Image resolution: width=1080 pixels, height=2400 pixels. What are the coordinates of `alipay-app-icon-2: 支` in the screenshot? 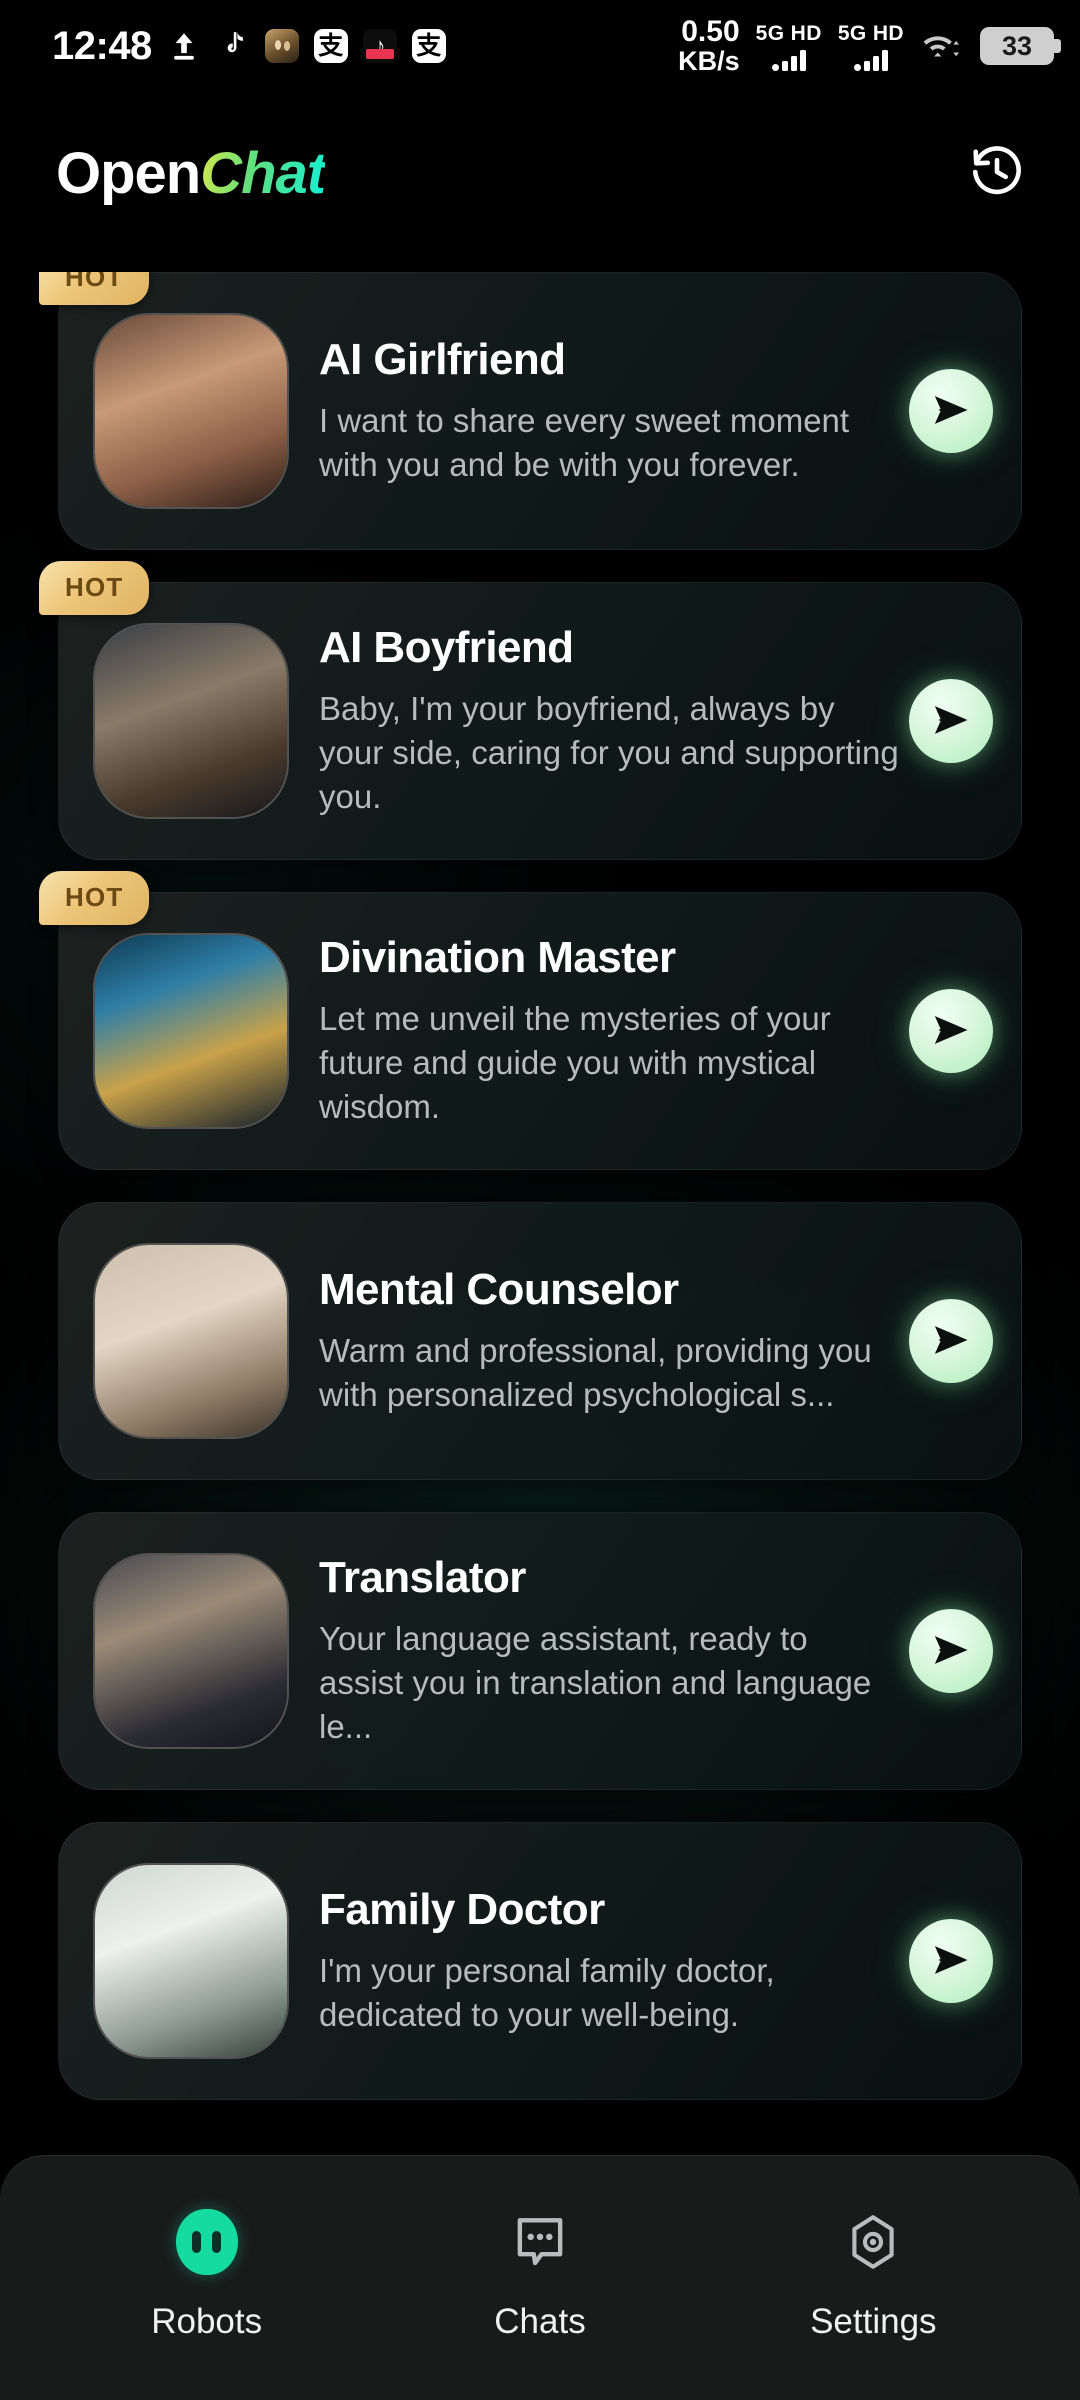 It's located at (428, 46).